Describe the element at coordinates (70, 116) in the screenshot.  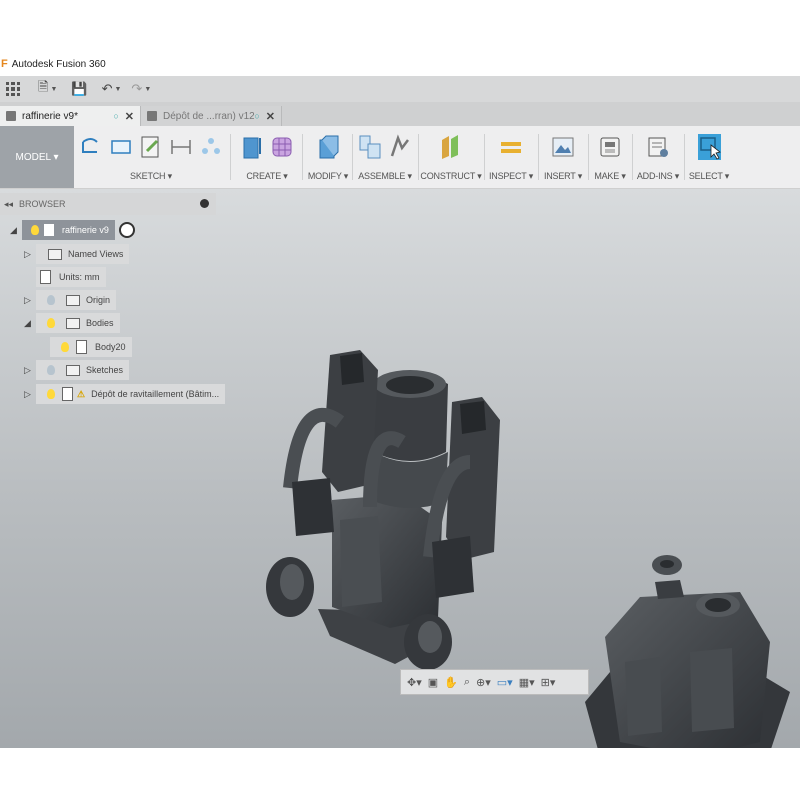
I see `tab-raffinerie: raffinerie v9* ○ ✕` at that location.